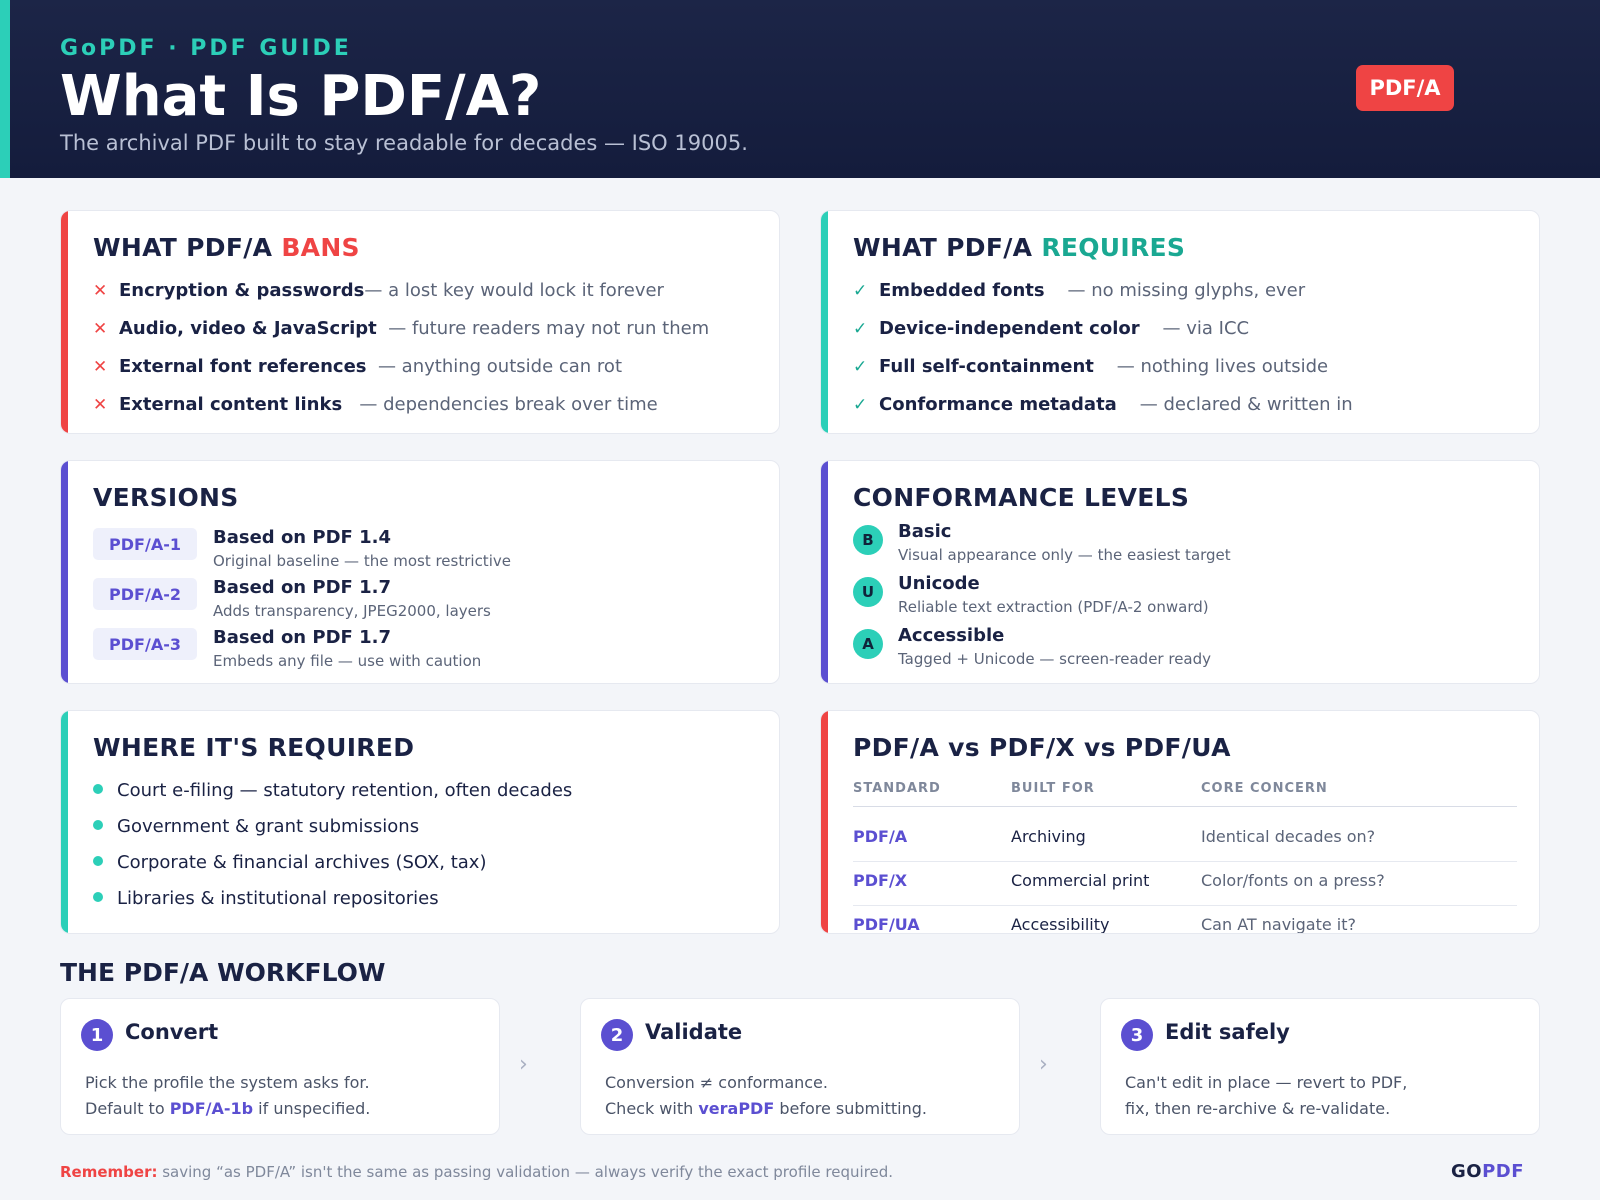 The height and width of the screenshot is (1200, 1600). Describe the element at coordinates (951, 635) in the screenshot. I see `level-title: Accessible` at that location.